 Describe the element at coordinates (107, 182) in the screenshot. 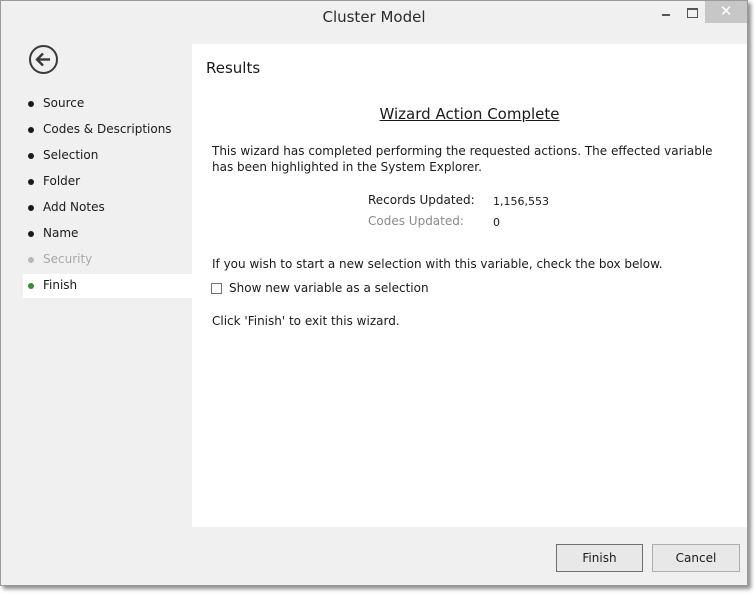

I see `step-folder: Folder` at that location.